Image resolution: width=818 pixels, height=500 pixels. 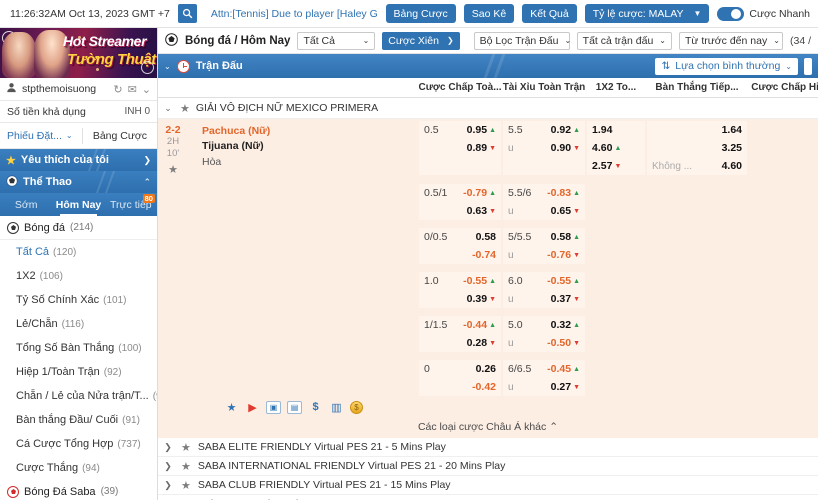 I want to click on sidebar-item-correct-score: Tỷ Số Chính Xác (101), so click(x=78, y=300).